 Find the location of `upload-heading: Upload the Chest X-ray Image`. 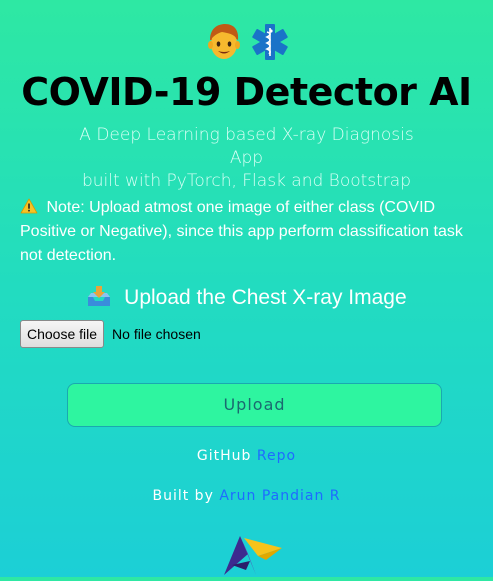

upload-heading: Upload the Chest X-ray Image is located at coordinates (246, 298).